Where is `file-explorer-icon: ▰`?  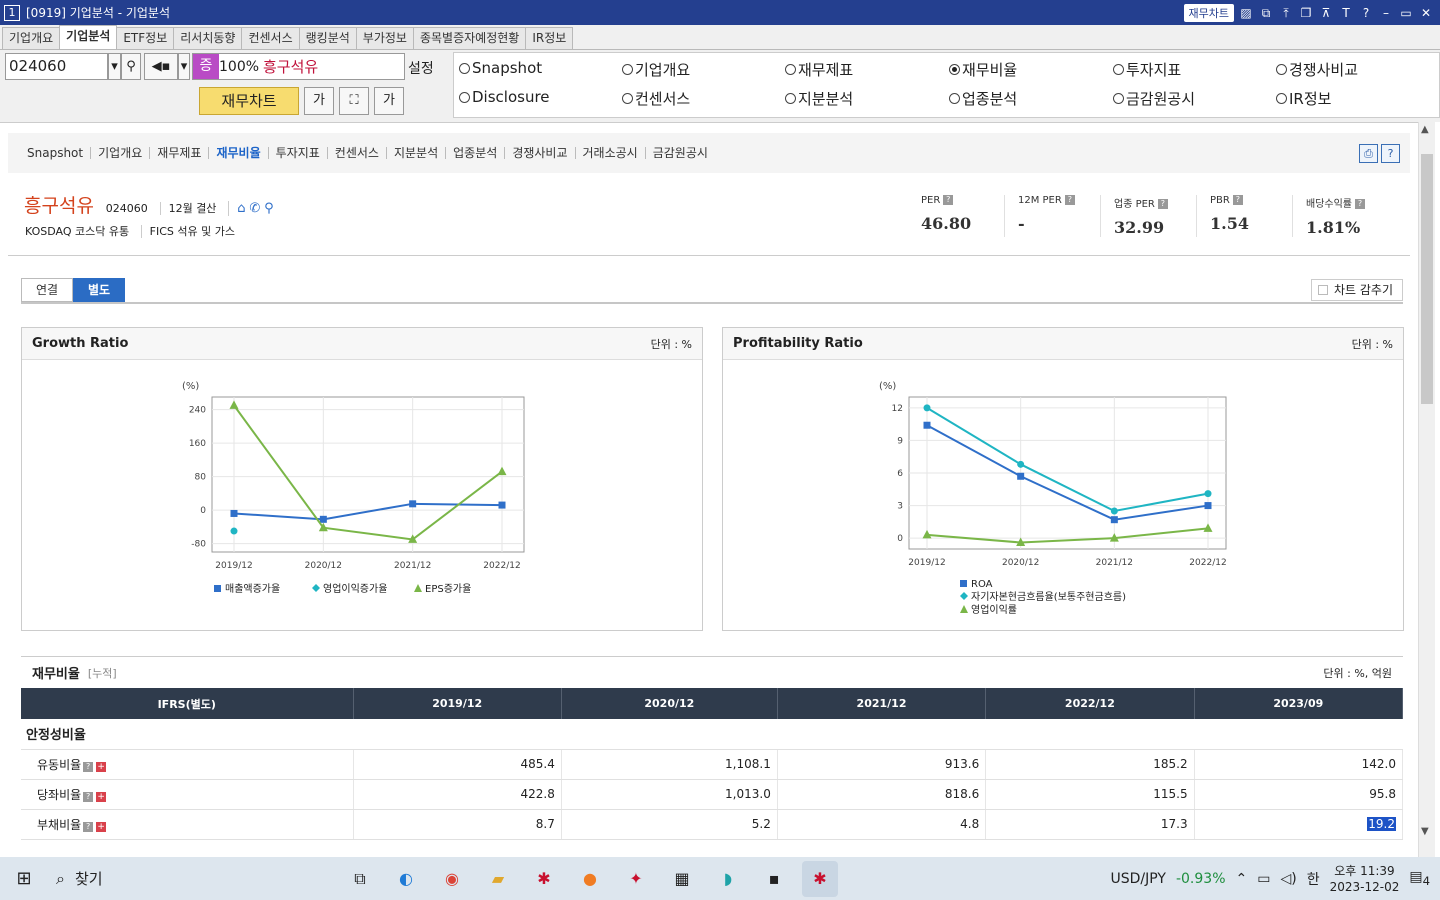
file-explorer-icon: ▰ is located at coordinates (498, 879).